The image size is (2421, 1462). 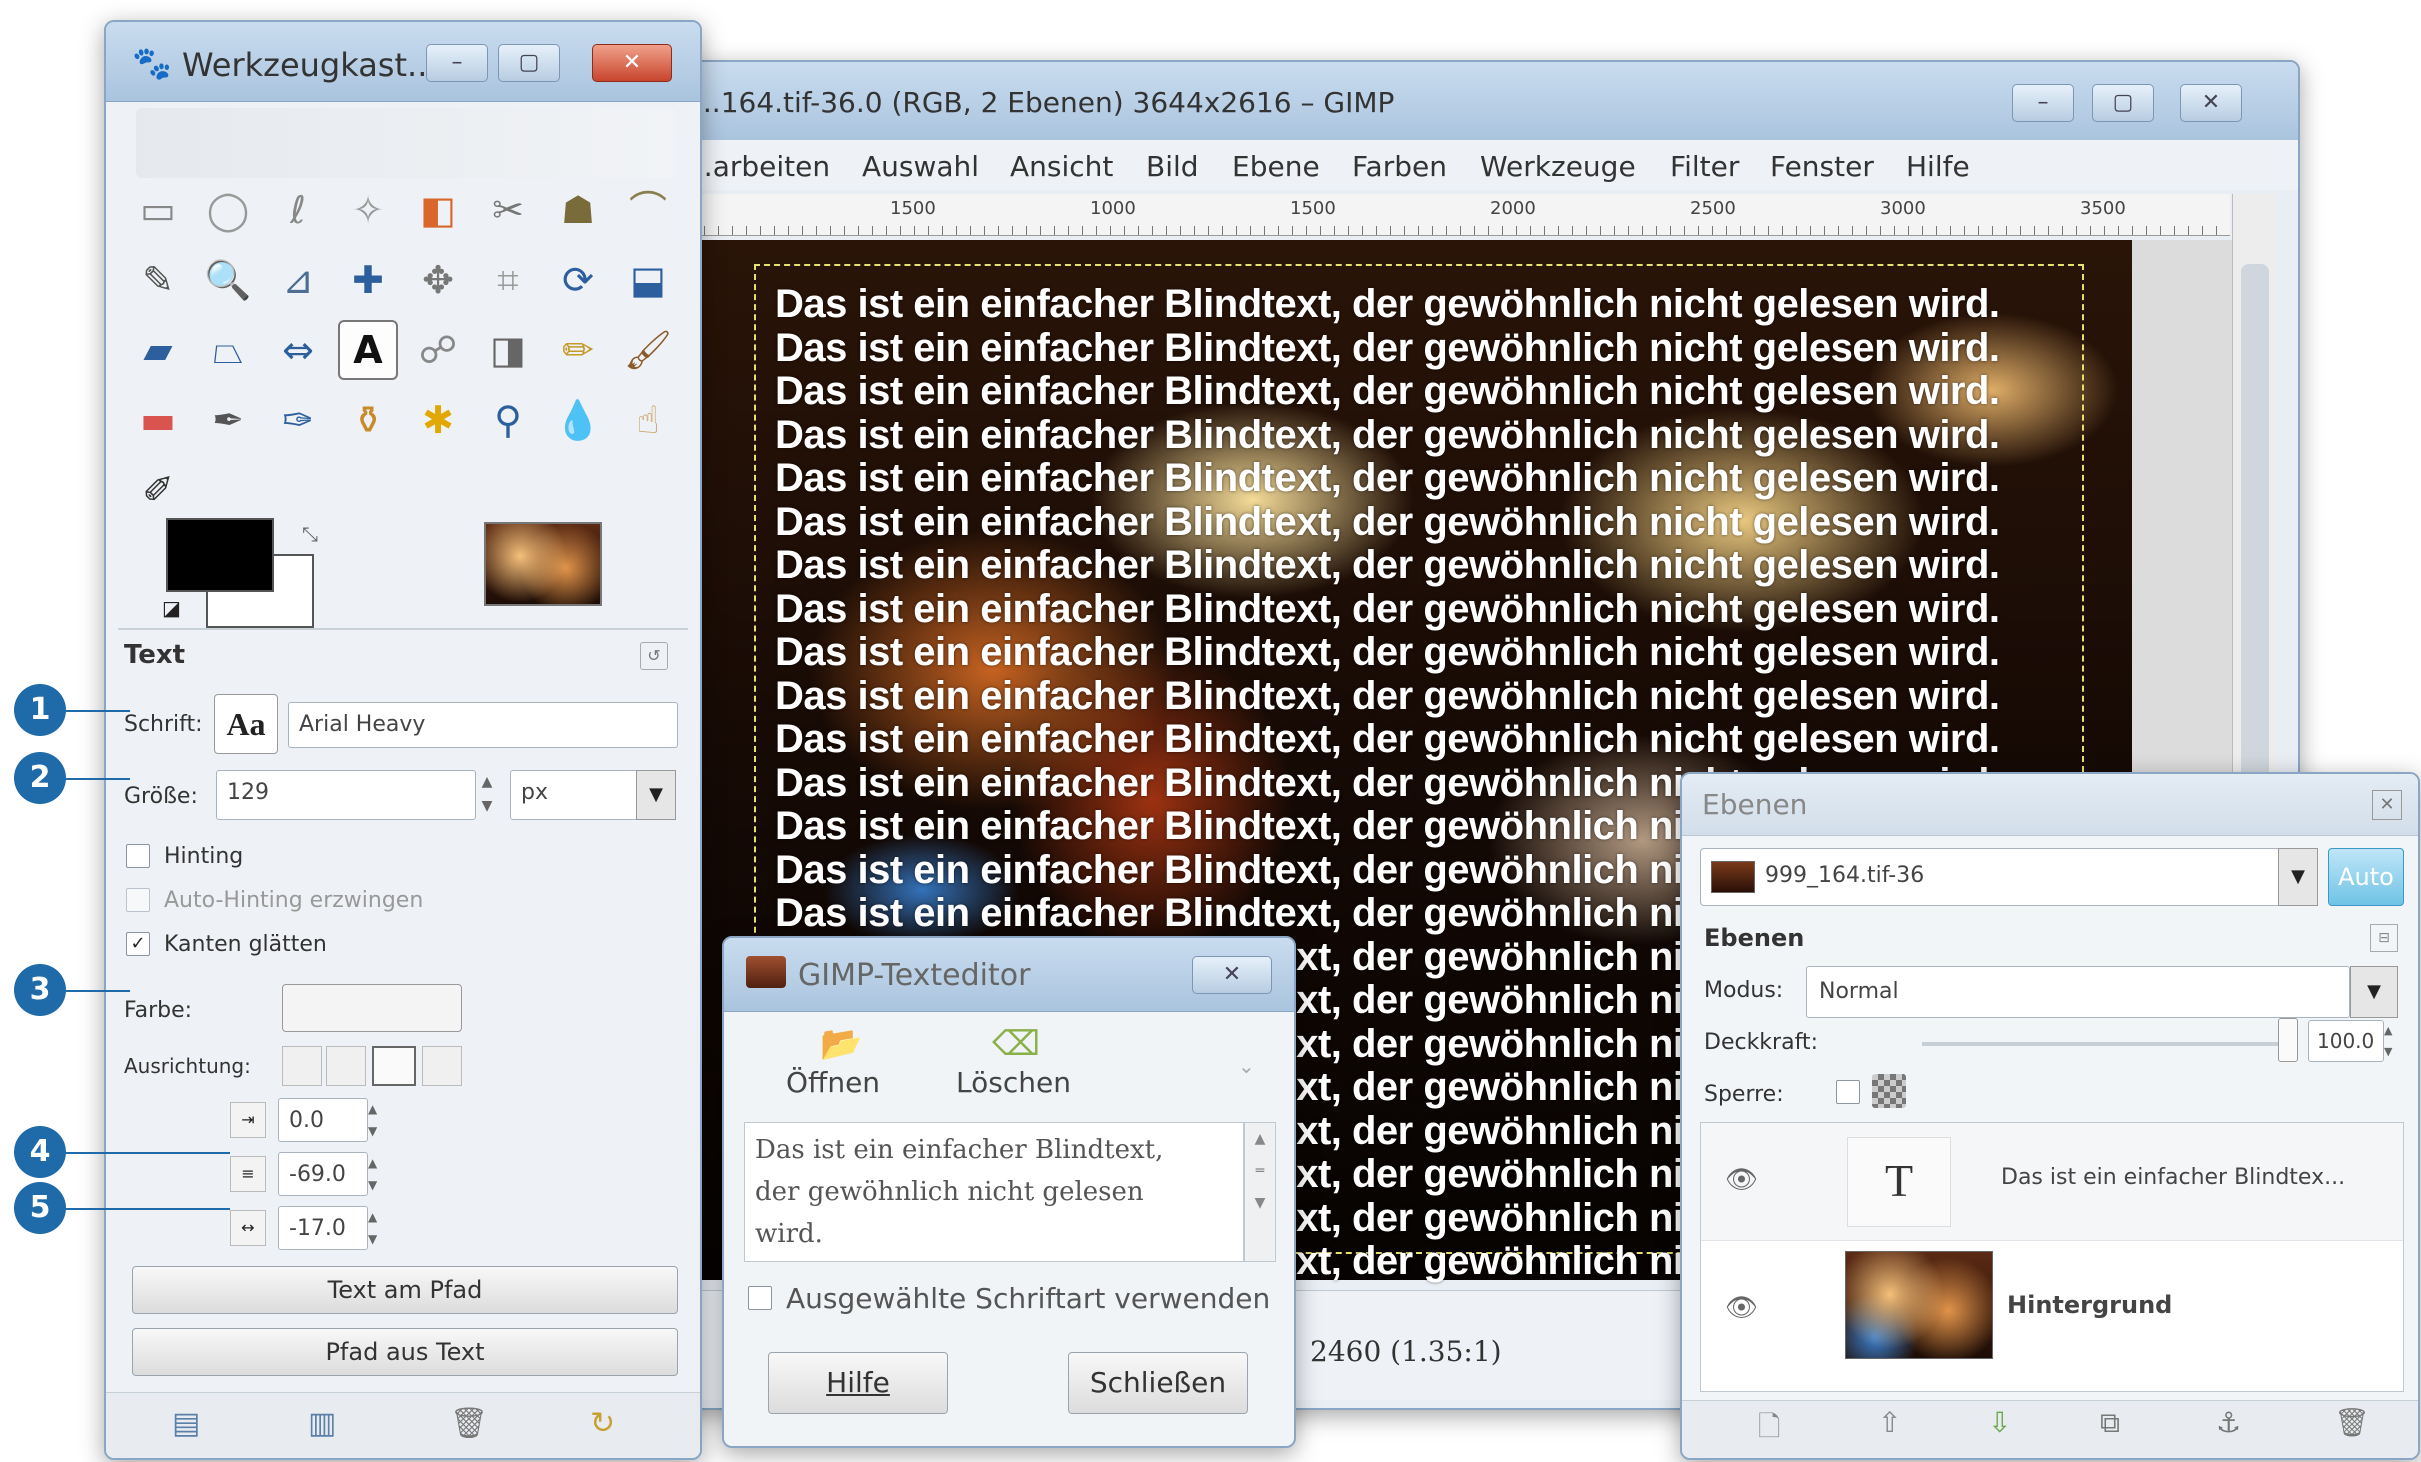 What do you see at coordinates (246, 724) in the screenshot?
I see `font-preview-button: Aa` at bounding box center [246, 724].